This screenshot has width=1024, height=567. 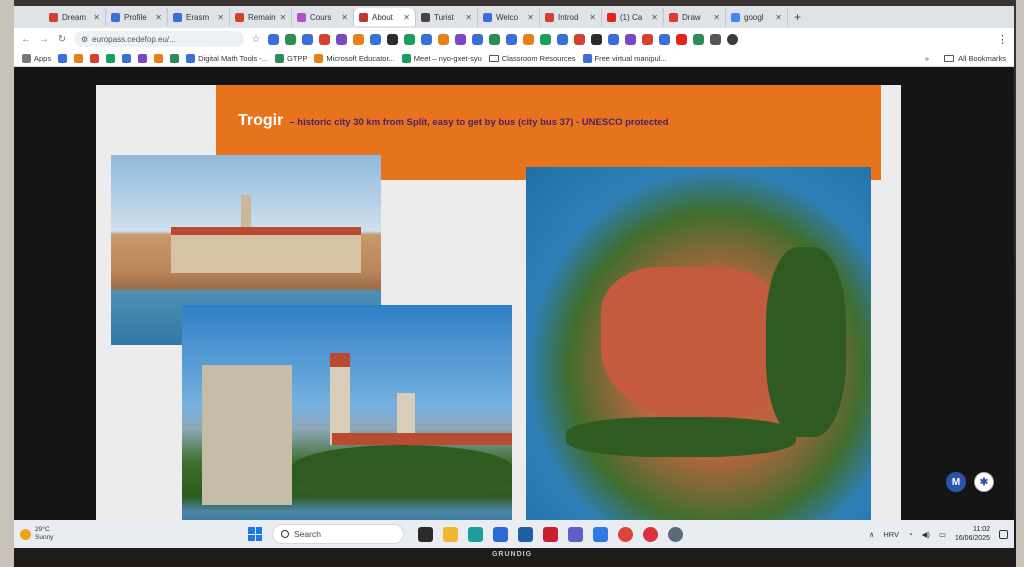 What do you see at coordinates (75, 17) in the screenshot?
I see `browser-tab: Dream ✕` at bounding box center [75, 17].